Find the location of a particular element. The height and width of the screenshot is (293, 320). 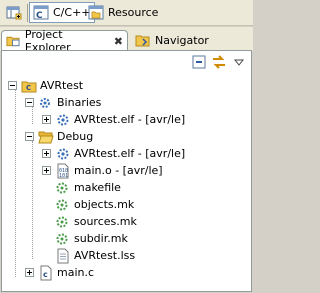

toolbar-separator is located at coordinates (27, 13).